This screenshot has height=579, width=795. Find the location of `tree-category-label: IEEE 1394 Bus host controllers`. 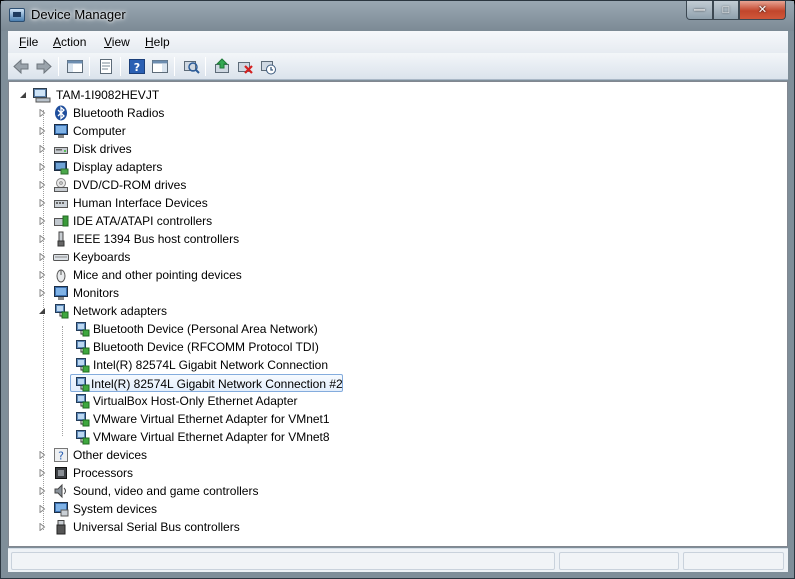

tree-category-label: IEEE 1394 Bus host controllers is located at coordinates (156, 239).